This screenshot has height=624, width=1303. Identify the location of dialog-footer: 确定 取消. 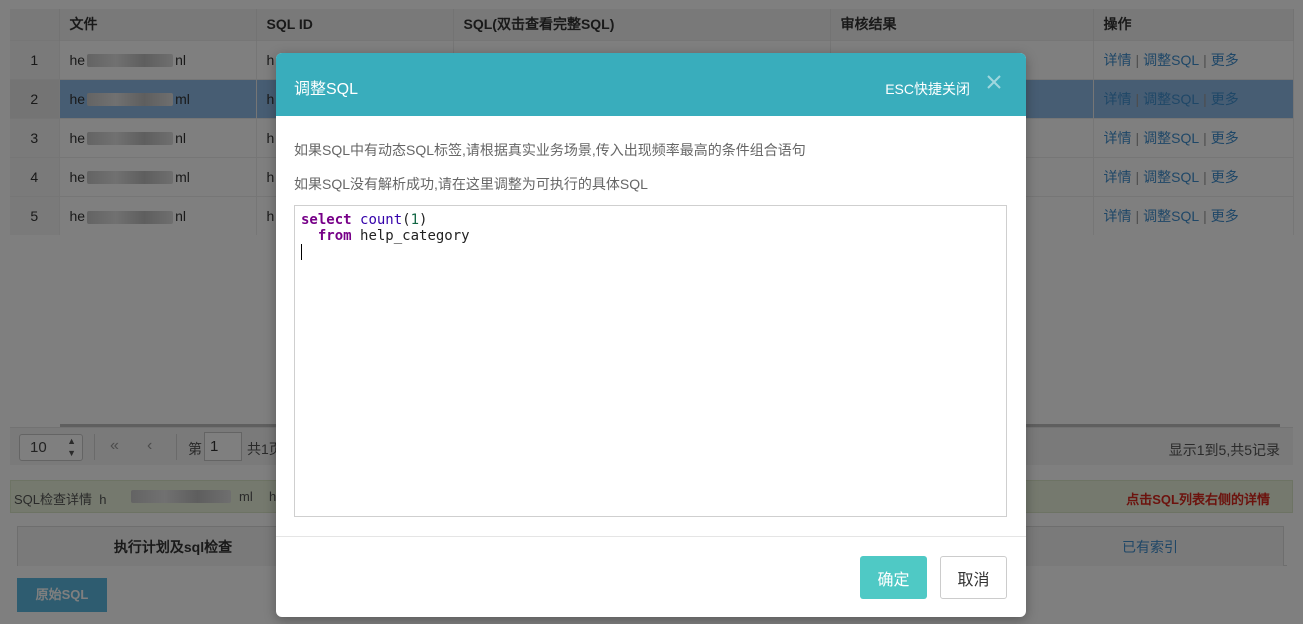
(651, 576).